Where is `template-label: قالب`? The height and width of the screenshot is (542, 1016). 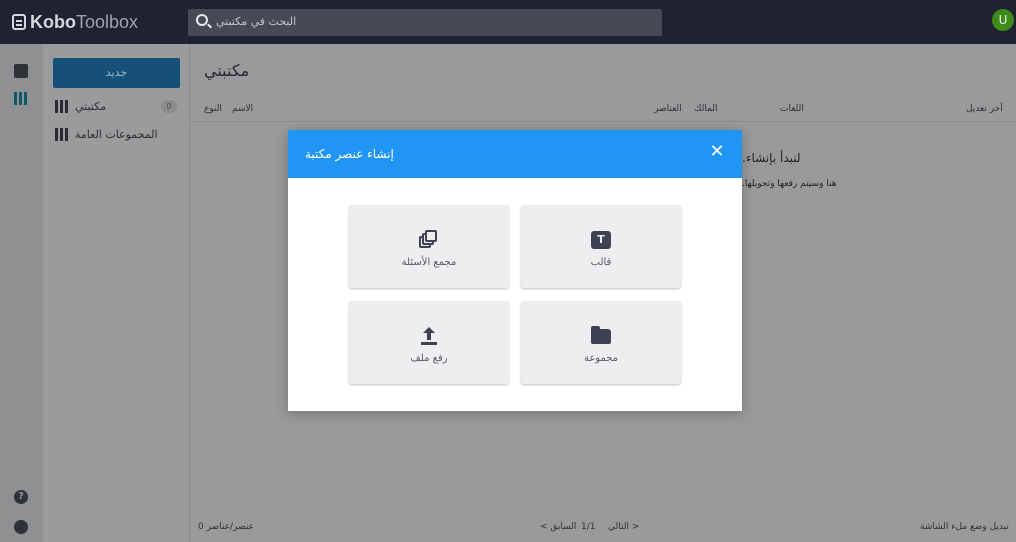 template-label: قالب is located at coordinates (601, 262).